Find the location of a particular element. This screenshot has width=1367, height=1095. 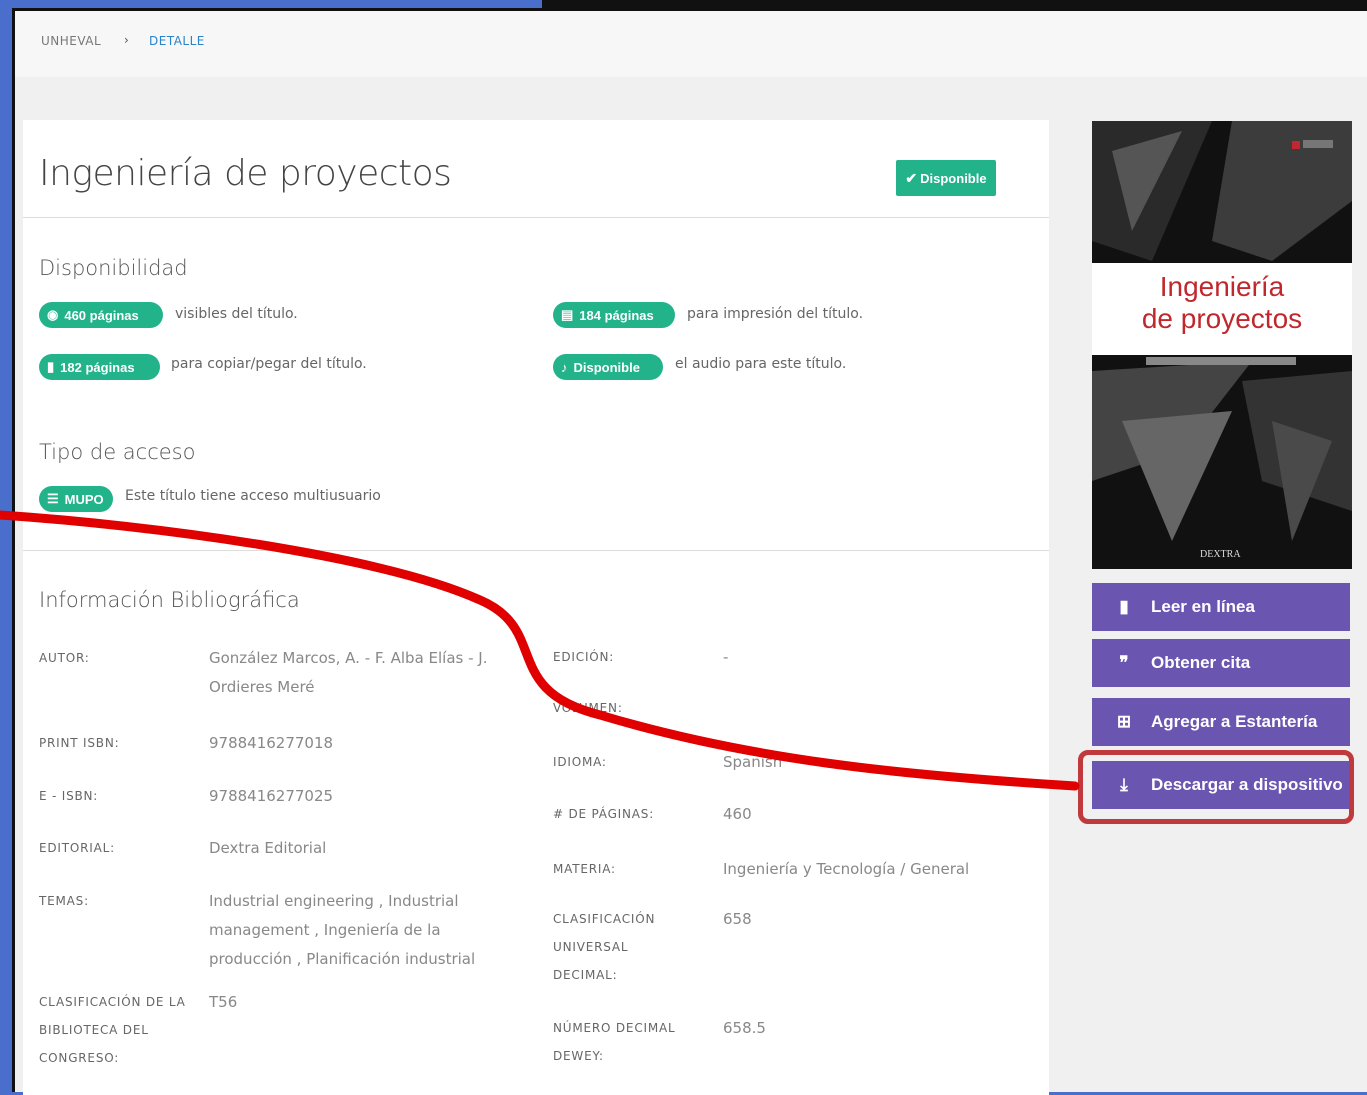

author-label: AUTOR: is located at coordinates (64, 658).